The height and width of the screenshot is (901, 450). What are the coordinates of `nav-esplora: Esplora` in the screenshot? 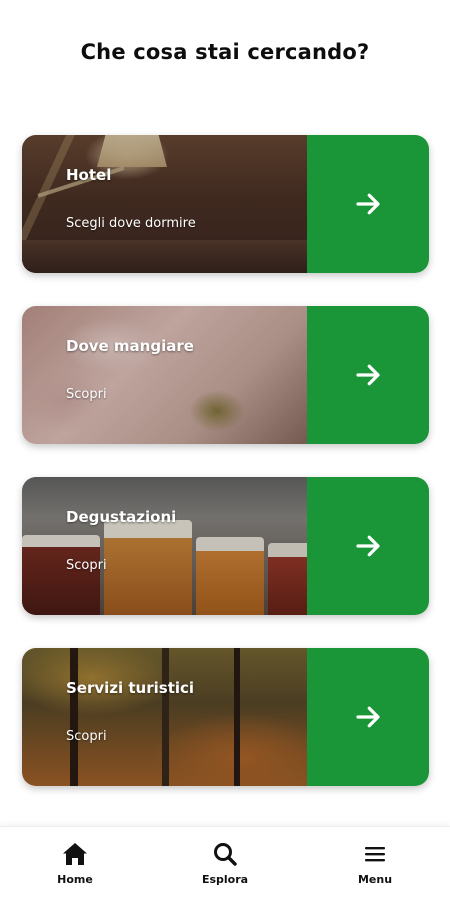 It's located at (225, 864).